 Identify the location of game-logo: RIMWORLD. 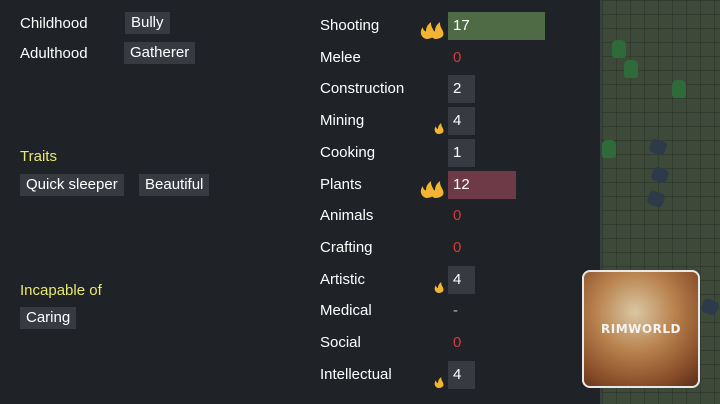
(641, 329).